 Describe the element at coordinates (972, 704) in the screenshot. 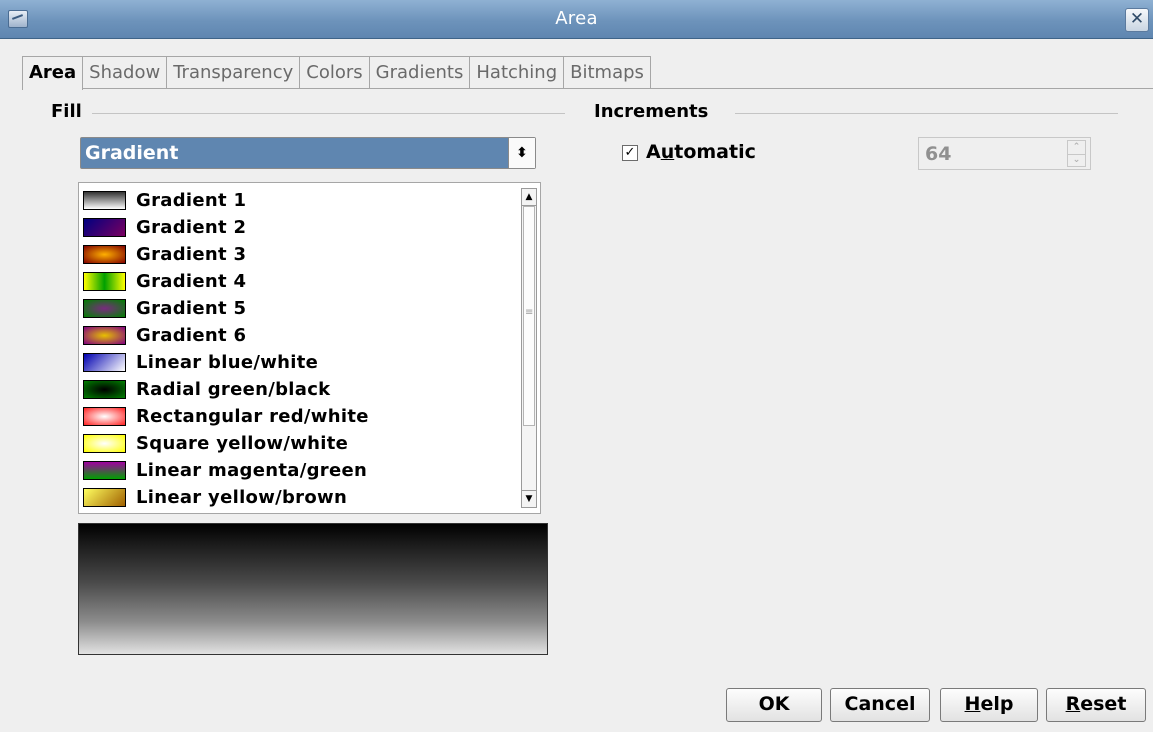

I see `help-mnemonic: H` at that location.